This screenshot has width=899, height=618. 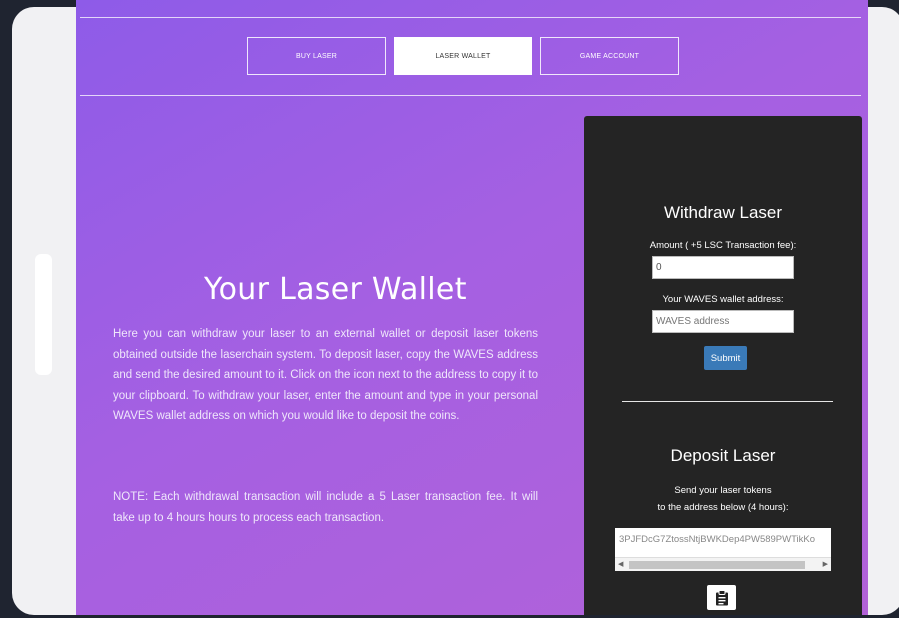 I want to click on withdraw-title: Withdraw Laser, so click(x=723, y=212).